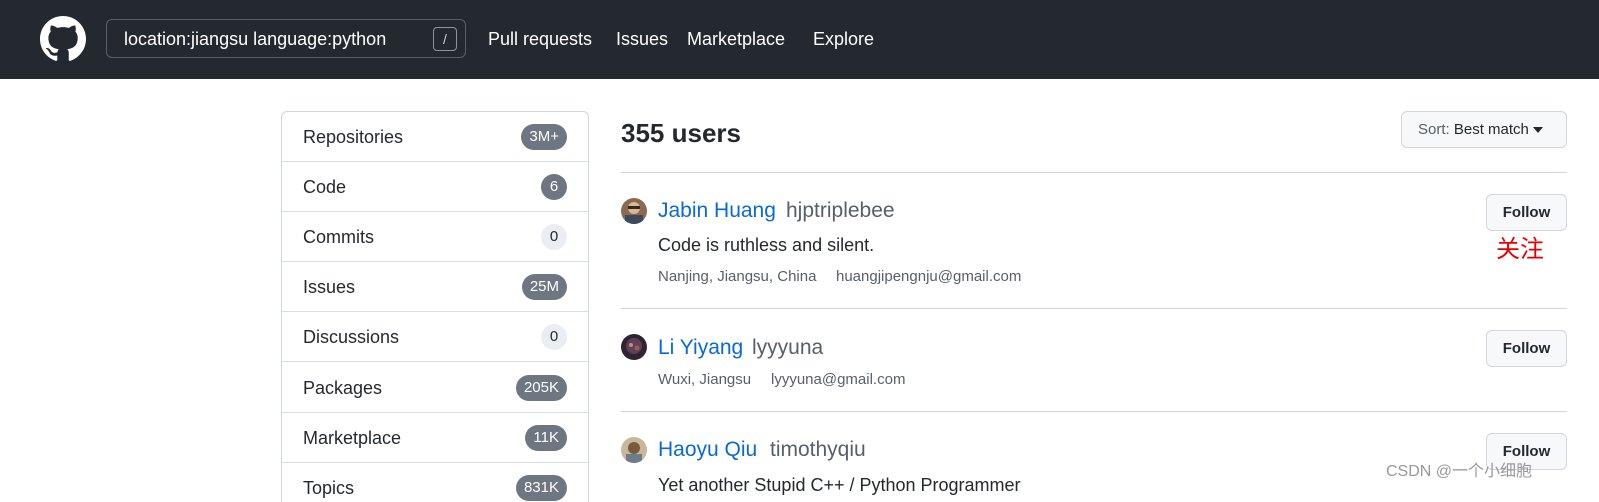 This screenshot has width=1599, height=502. What do you see at coordinates (1436, 129) in the screenshot?
I see `sort-prefix: Sort:` at bounding box center [1436, 129].